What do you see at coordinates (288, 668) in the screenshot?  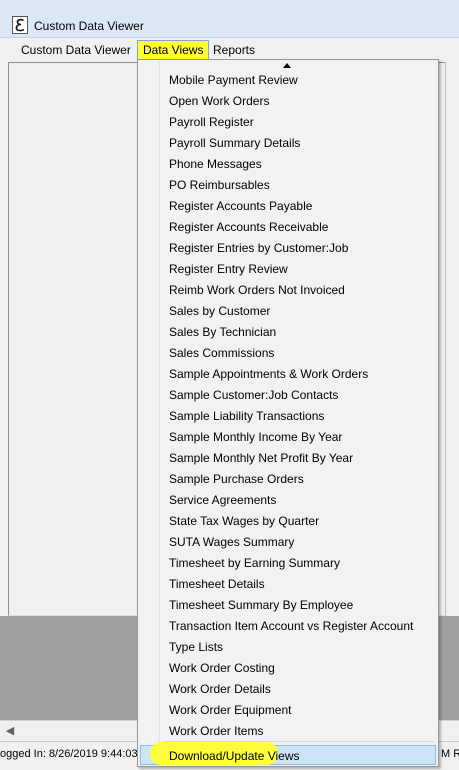 I see `dropdown-item: Work Order Costing` at bounding box center [288, 668].